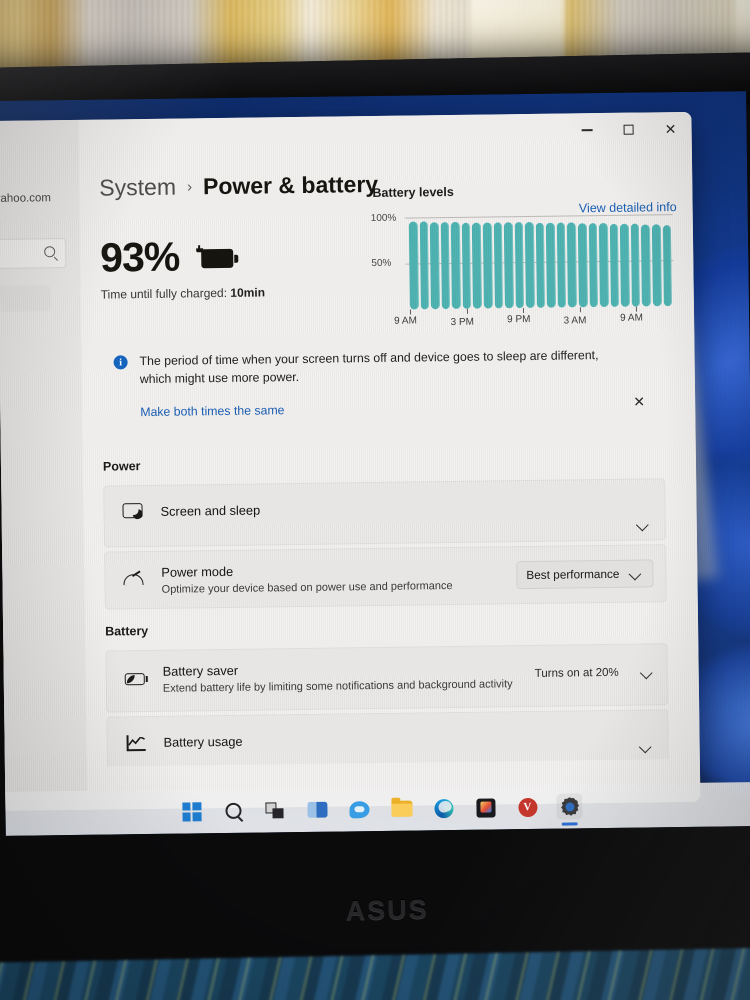 Image resolution: width=750 pixels, height=1000 pixels. I want to click on setting-title: Power mode, so click(197, 571).